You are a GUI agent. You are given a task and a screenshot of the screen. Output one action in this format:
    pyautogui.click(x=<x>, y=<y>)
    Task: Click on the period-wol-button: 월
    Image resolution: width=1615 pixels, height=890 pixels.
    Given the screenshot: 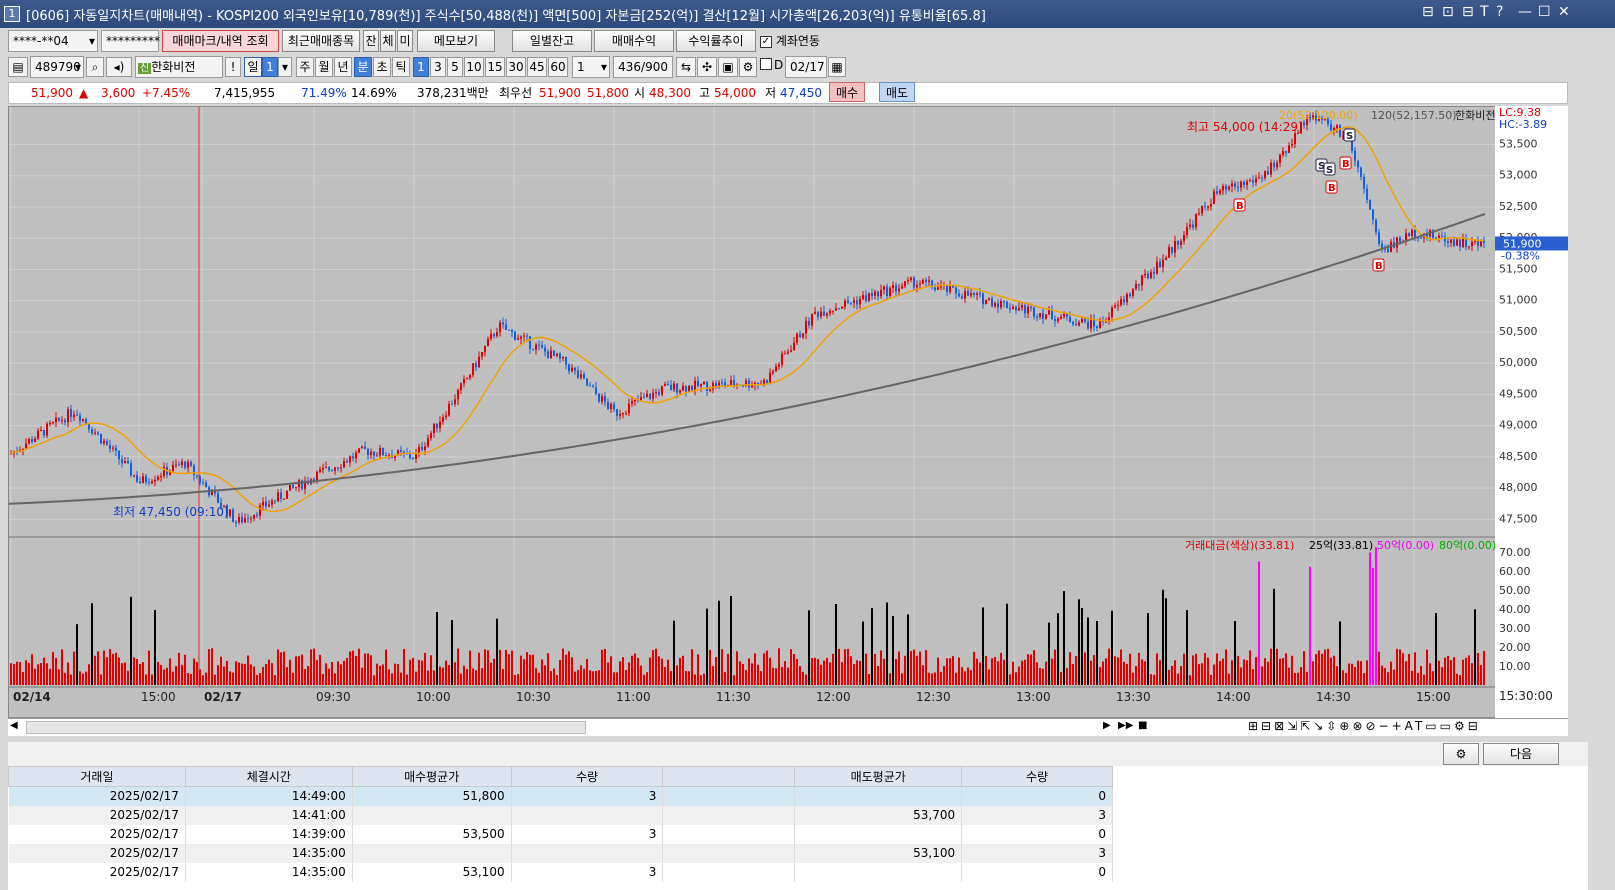 What is the action you would take?
    pyautogui.click(x=324, y=67)
    